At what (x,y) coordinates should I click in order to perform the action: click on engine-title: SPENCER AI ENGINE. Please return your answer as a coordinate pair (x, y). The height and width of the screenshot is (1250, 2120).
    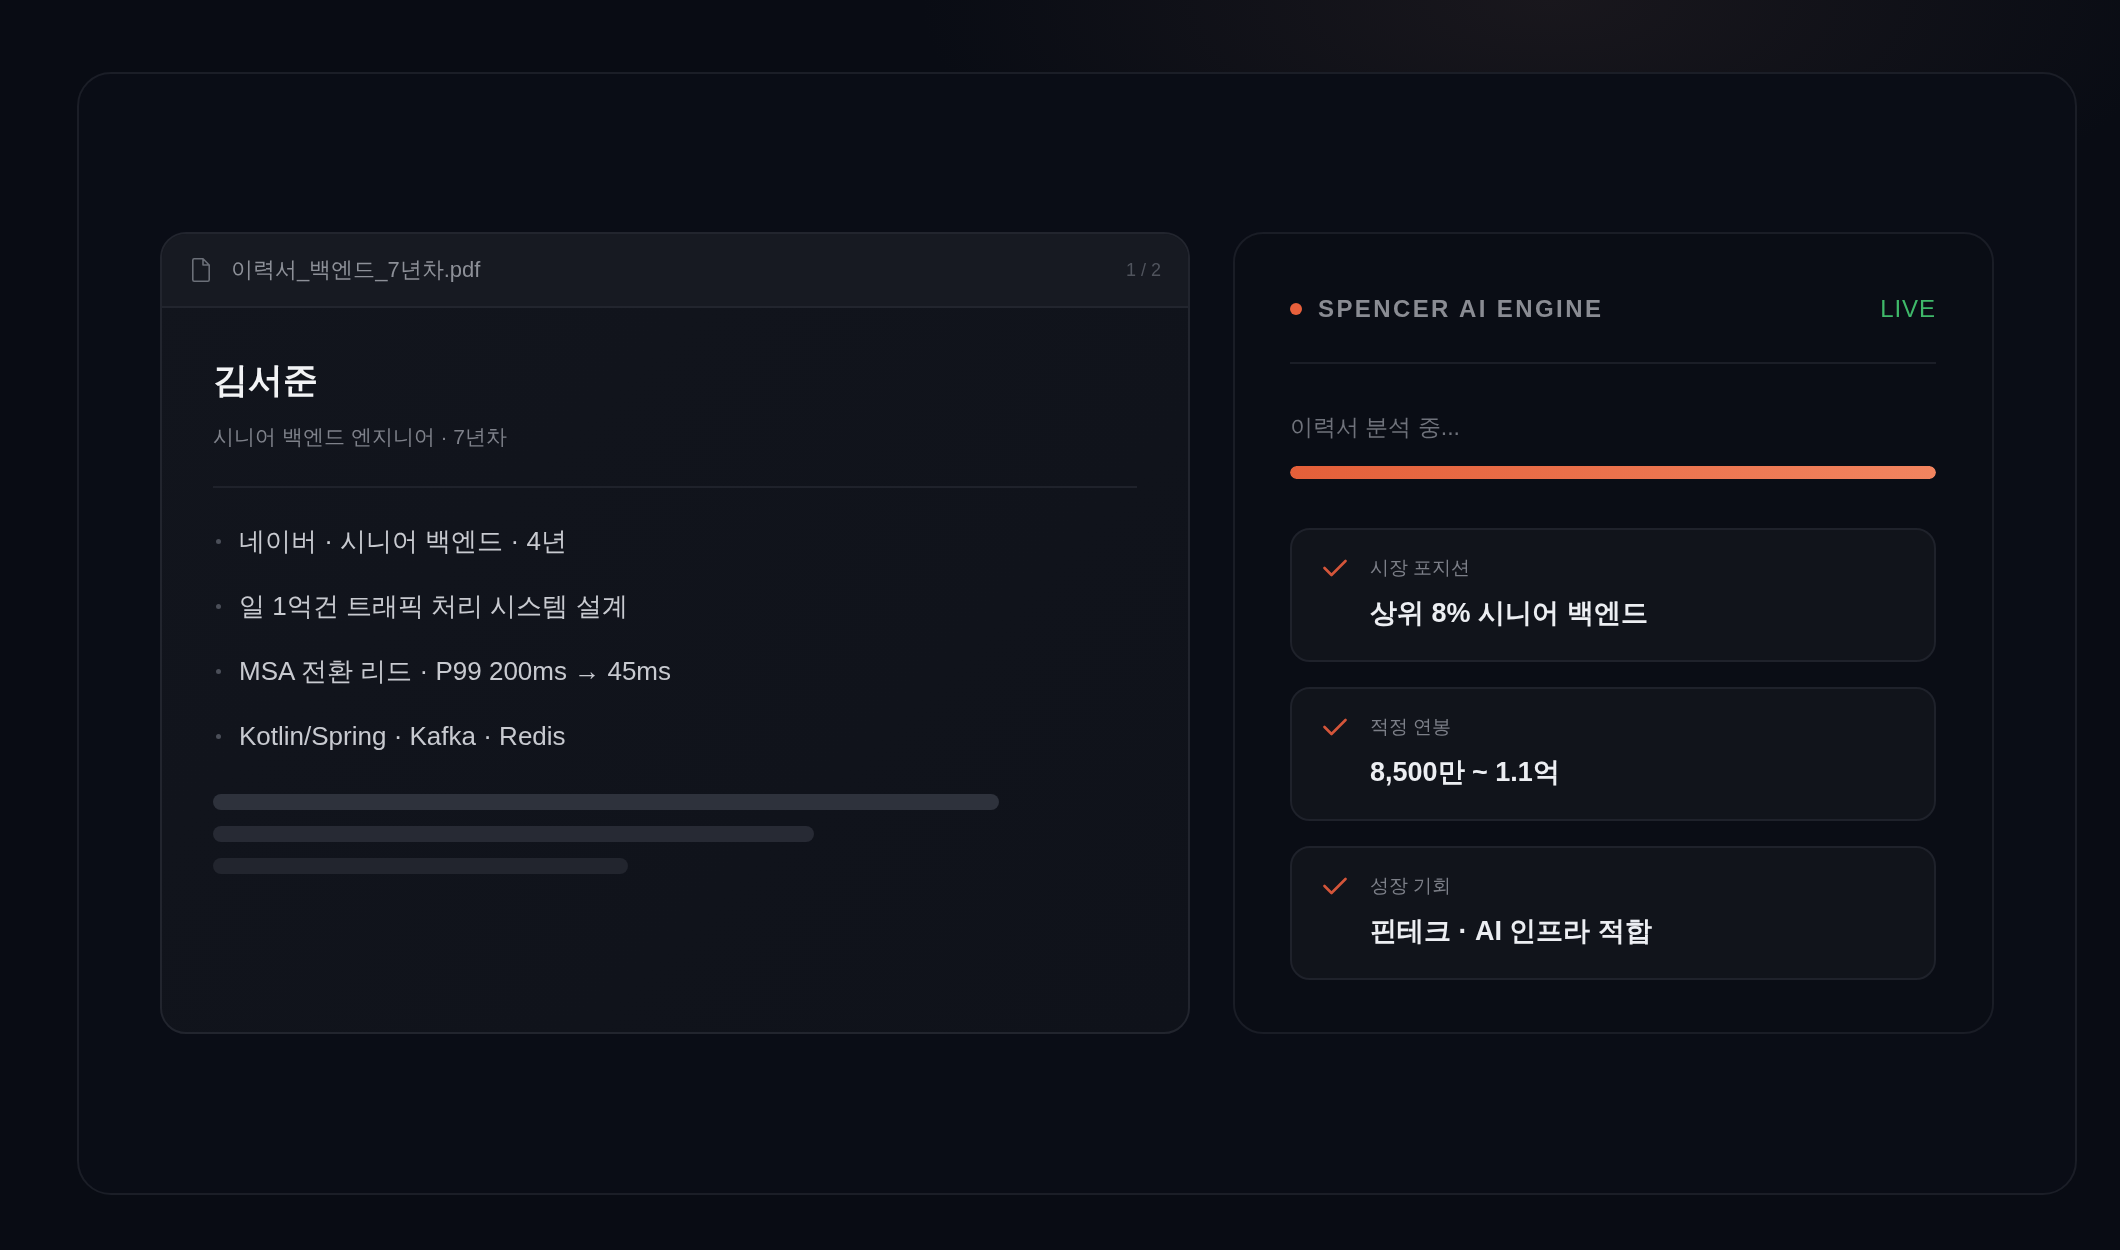
    Looking at the image, I should click on (1461, 309).